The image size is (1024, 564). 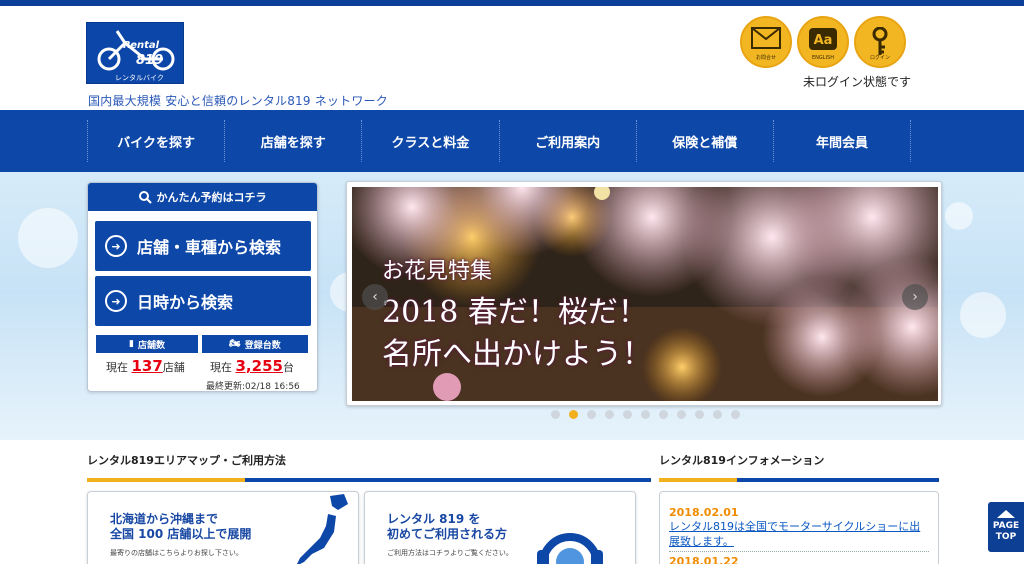 I want to click on english-button: Aa ENGLISH, so click(x=823, y=42).